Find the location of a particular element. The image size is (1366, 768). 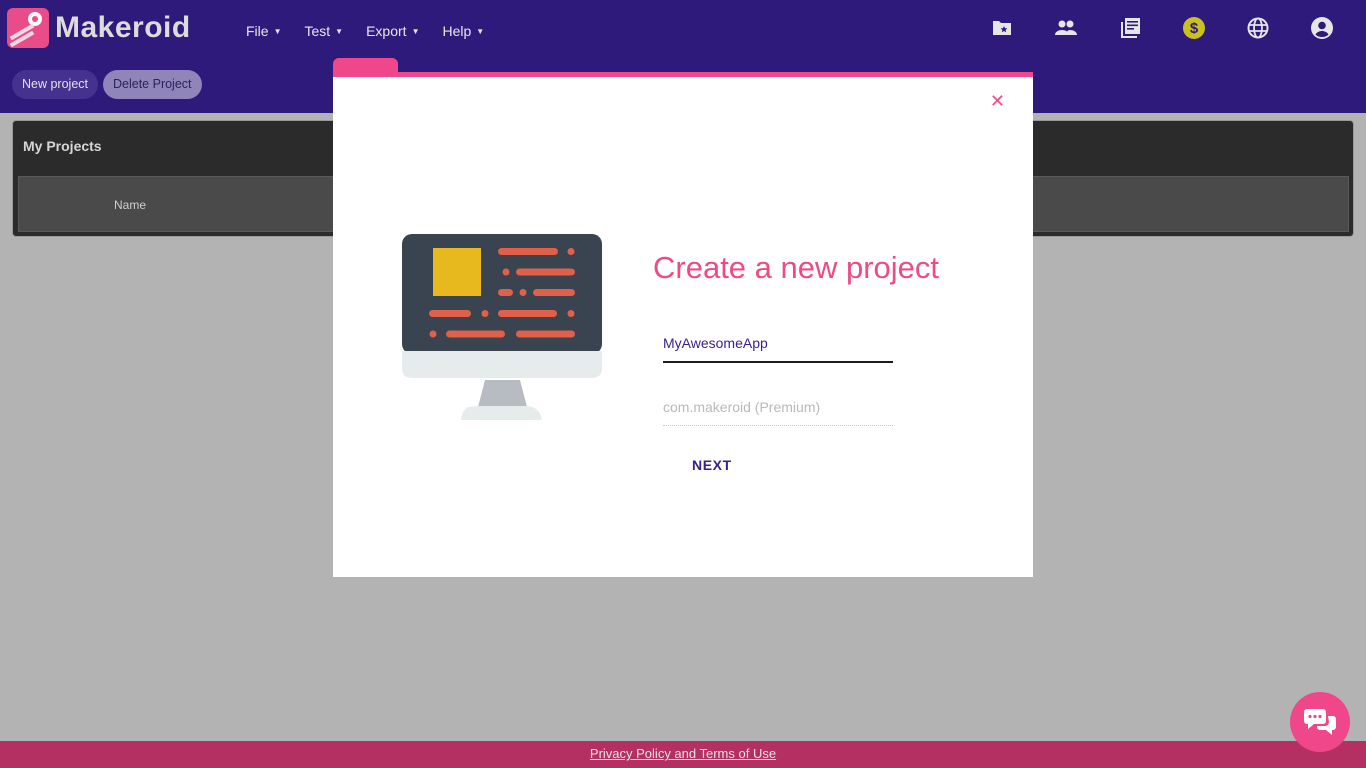

dialog-title: Create a new project is located at coordinates (796, 267).